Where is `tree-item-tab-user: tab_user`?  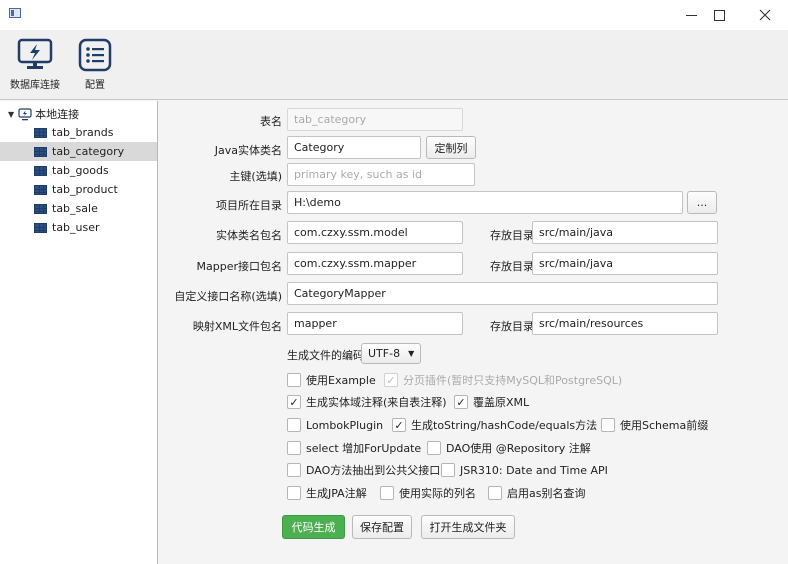
tree-item-tab-user: tab_user is located at coordinates (78, 227).